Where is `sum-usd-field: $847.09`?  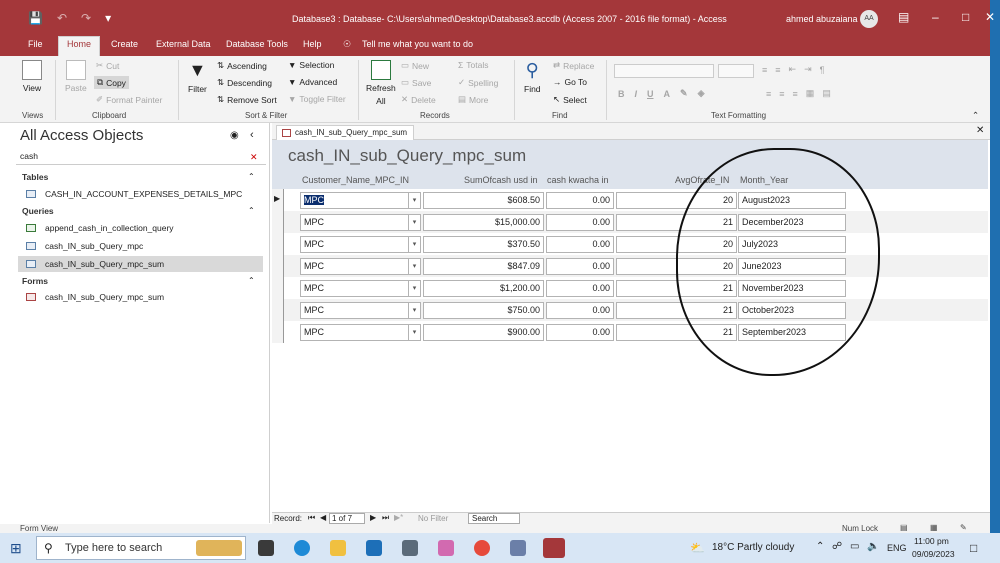 sum-usd-field: $847.09 is located at coordinates (483, 266).